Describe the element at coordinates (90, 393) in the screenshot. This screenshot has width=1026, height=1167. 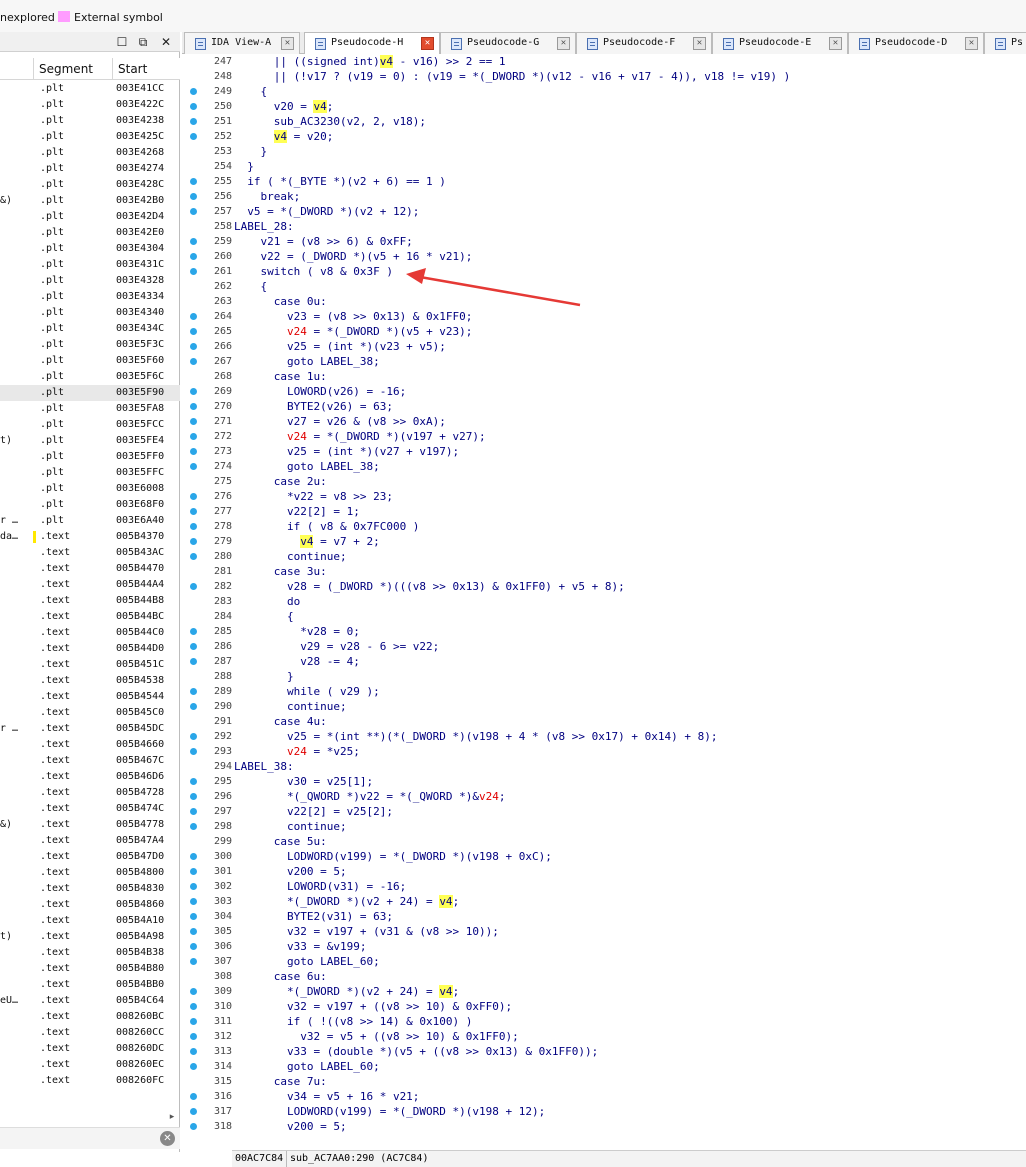
I see `function-row: .plt 003E5F90` at that location.